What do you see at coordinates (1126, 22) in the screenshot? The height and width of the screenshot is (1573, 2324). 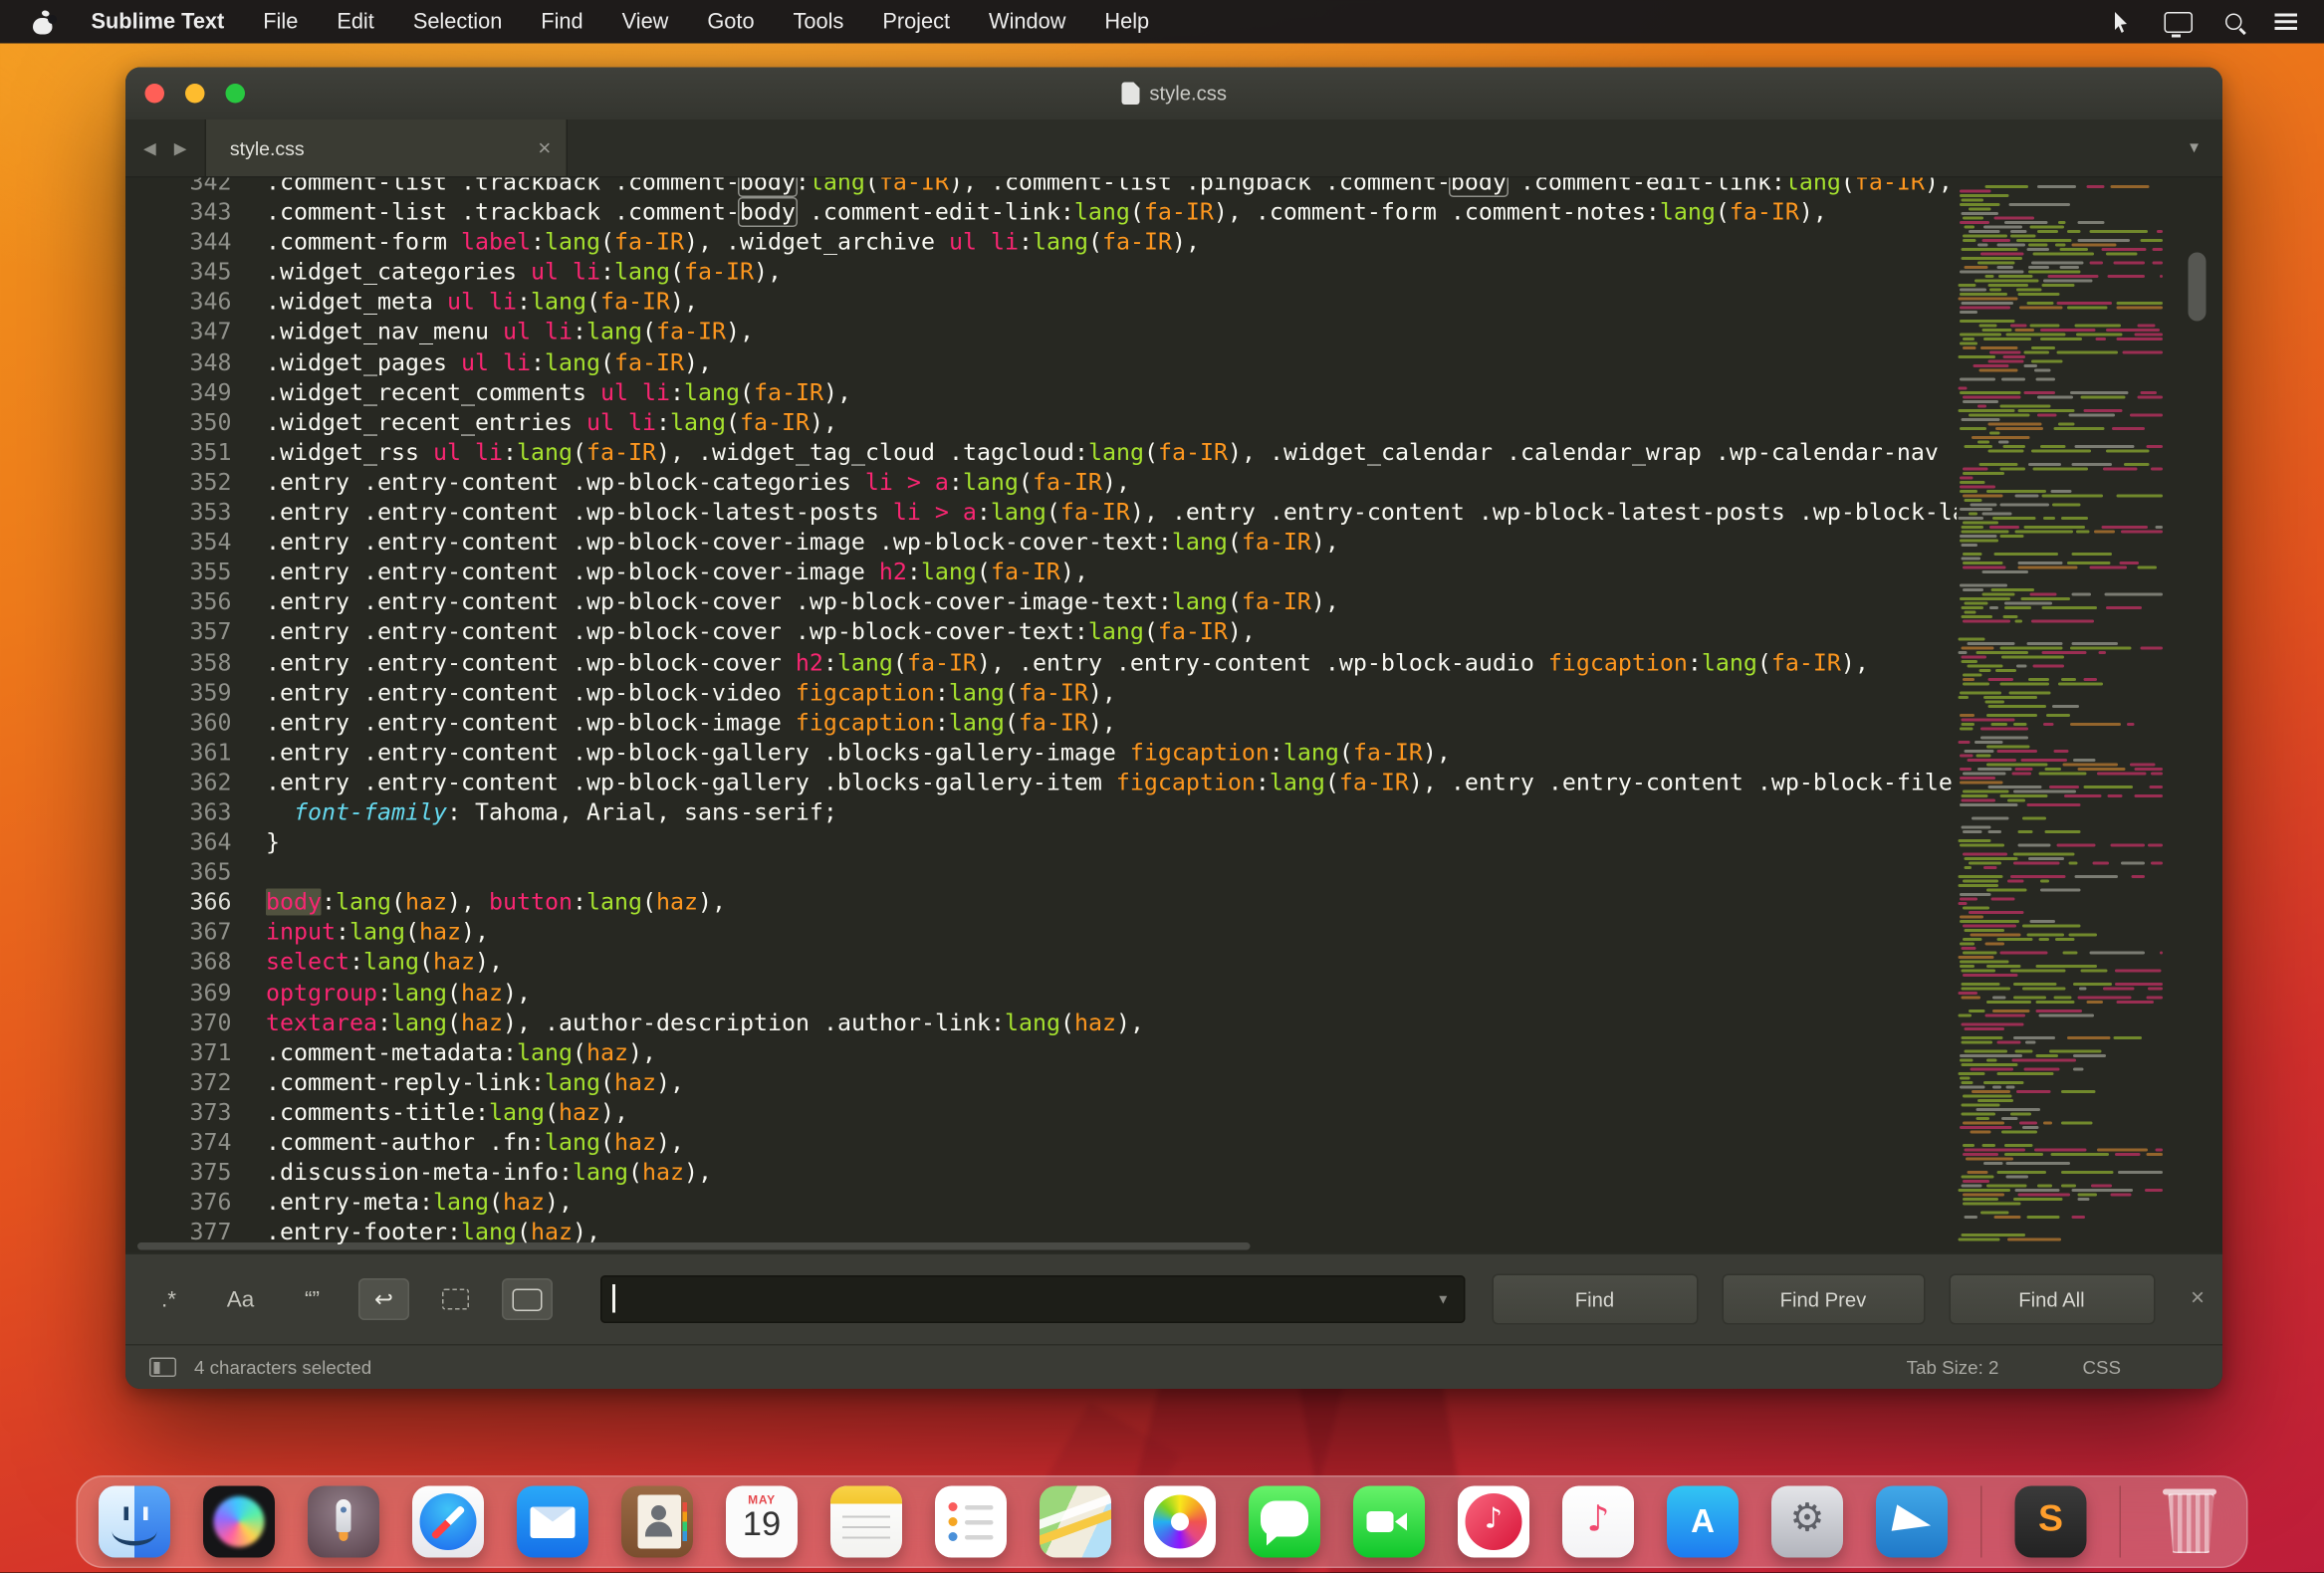 I see `menu-item-help: Help` at bounding box center [1126, 22].